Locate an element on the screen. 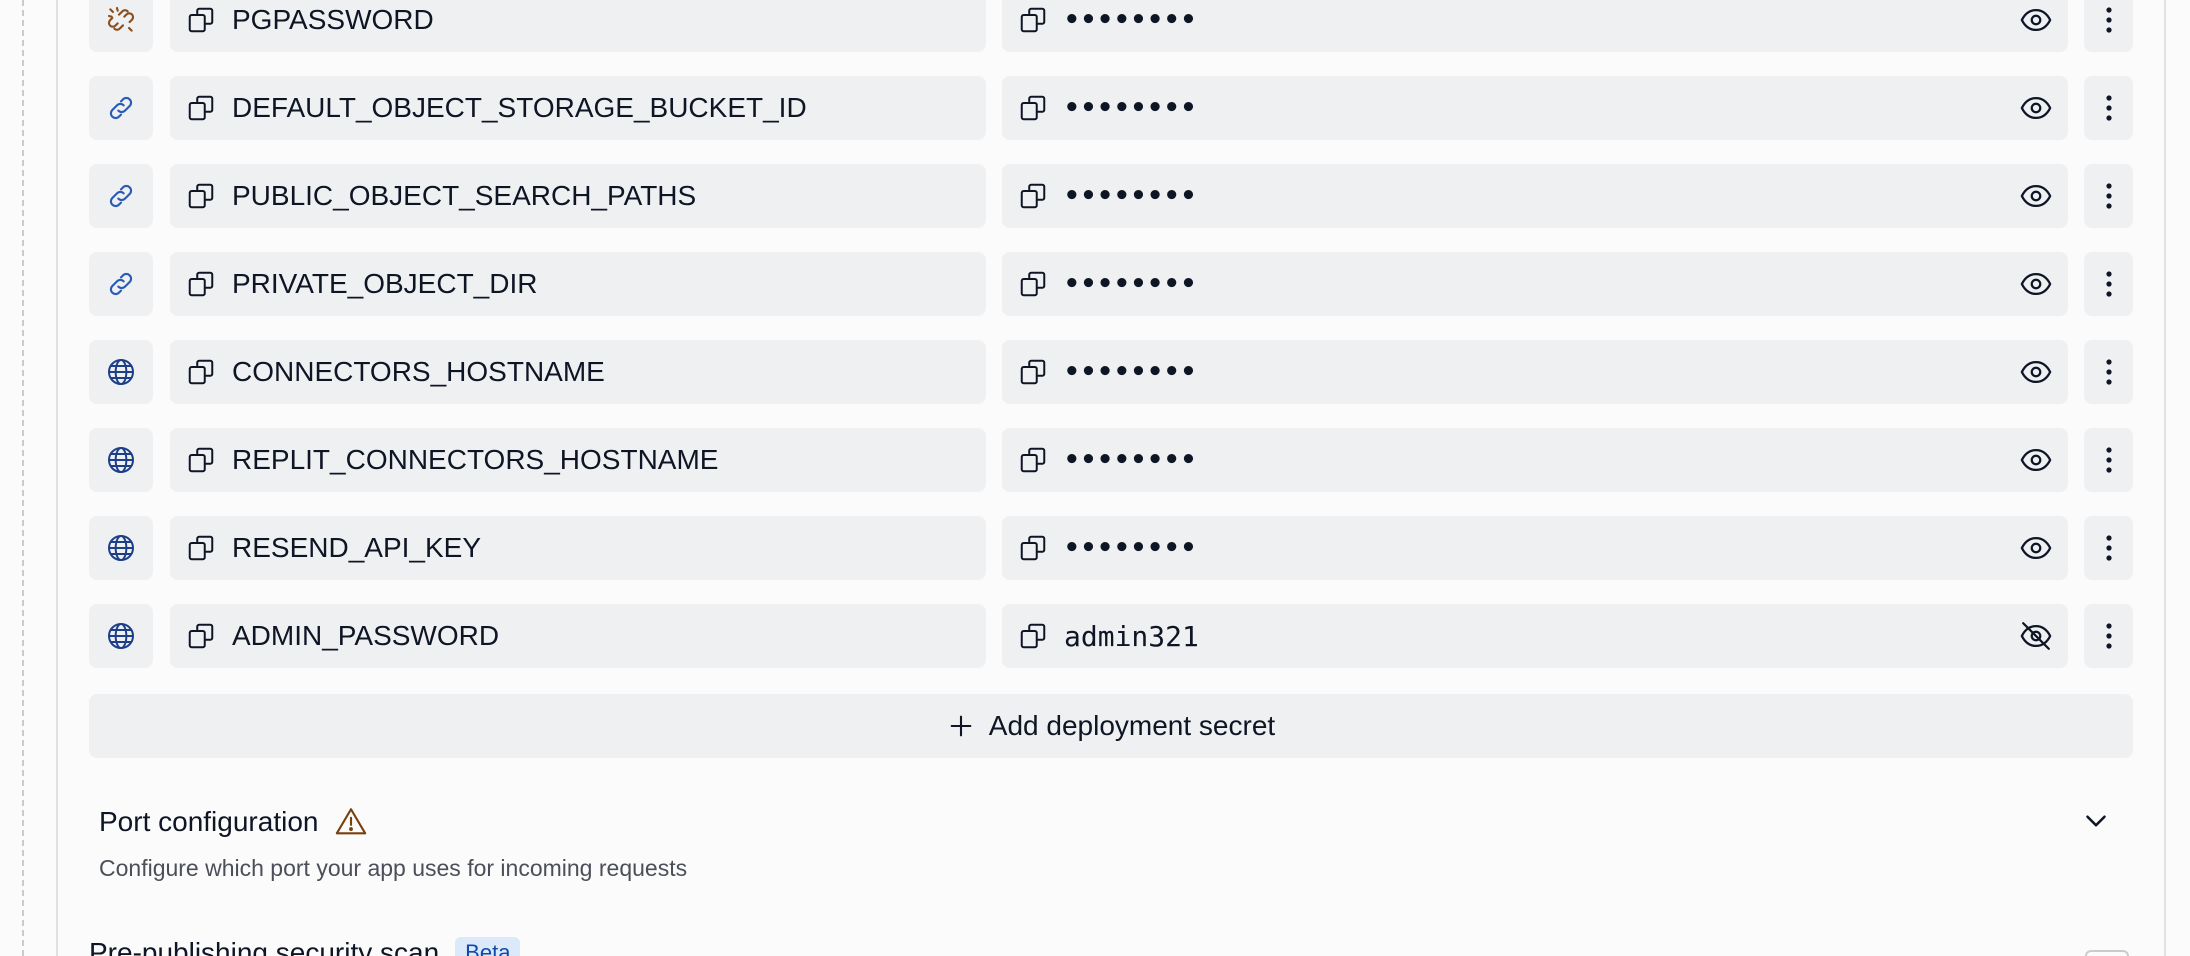  secret-row: REPLIT_CONNECTORS_HOSTNAME •••••••• is located at coordinates (1111, 460).